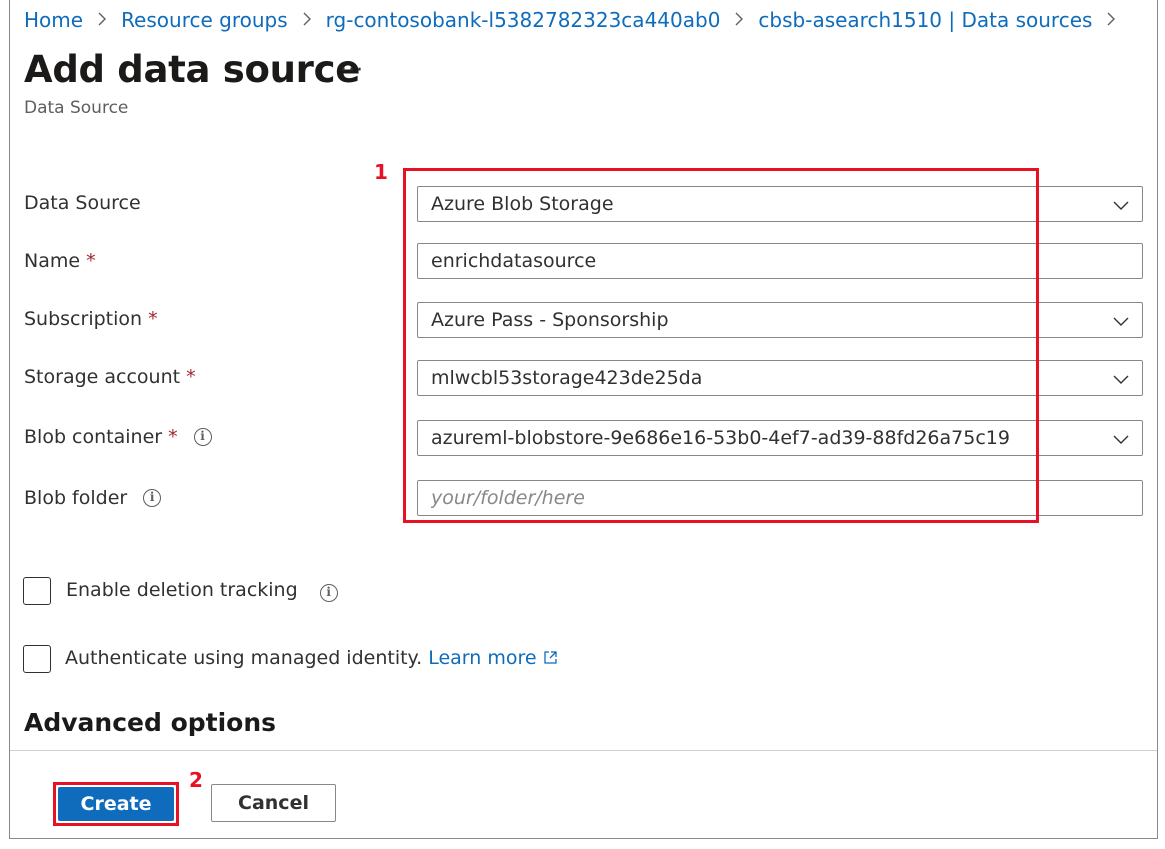 This screenshot has height=849, width=1165. I want to click on blob-container-label: Blob container * i, so click(118, 437).